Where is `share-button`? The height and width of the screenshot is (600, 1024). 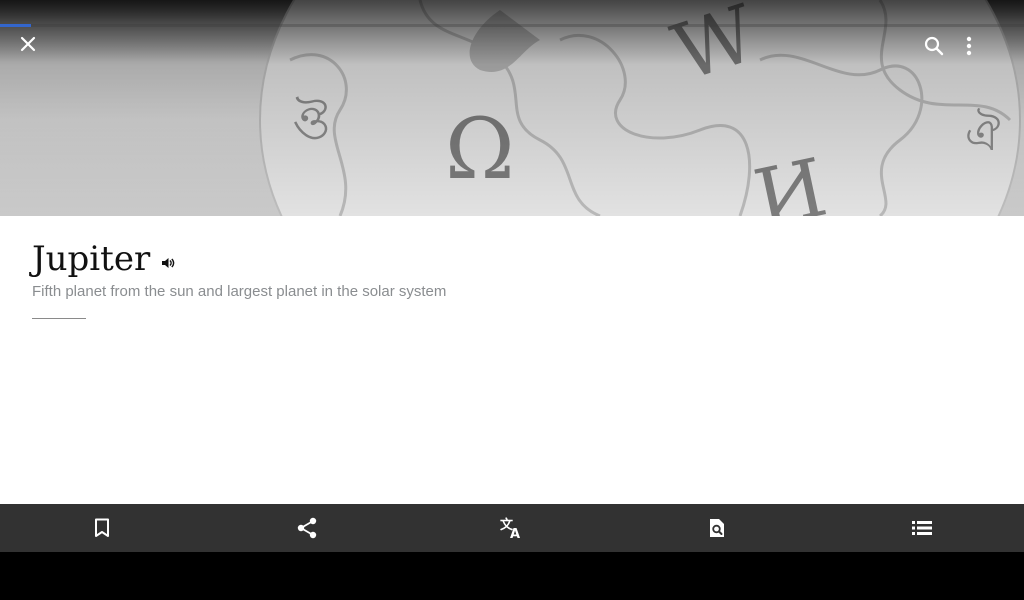
share-button is located at coordinates (307, 528).